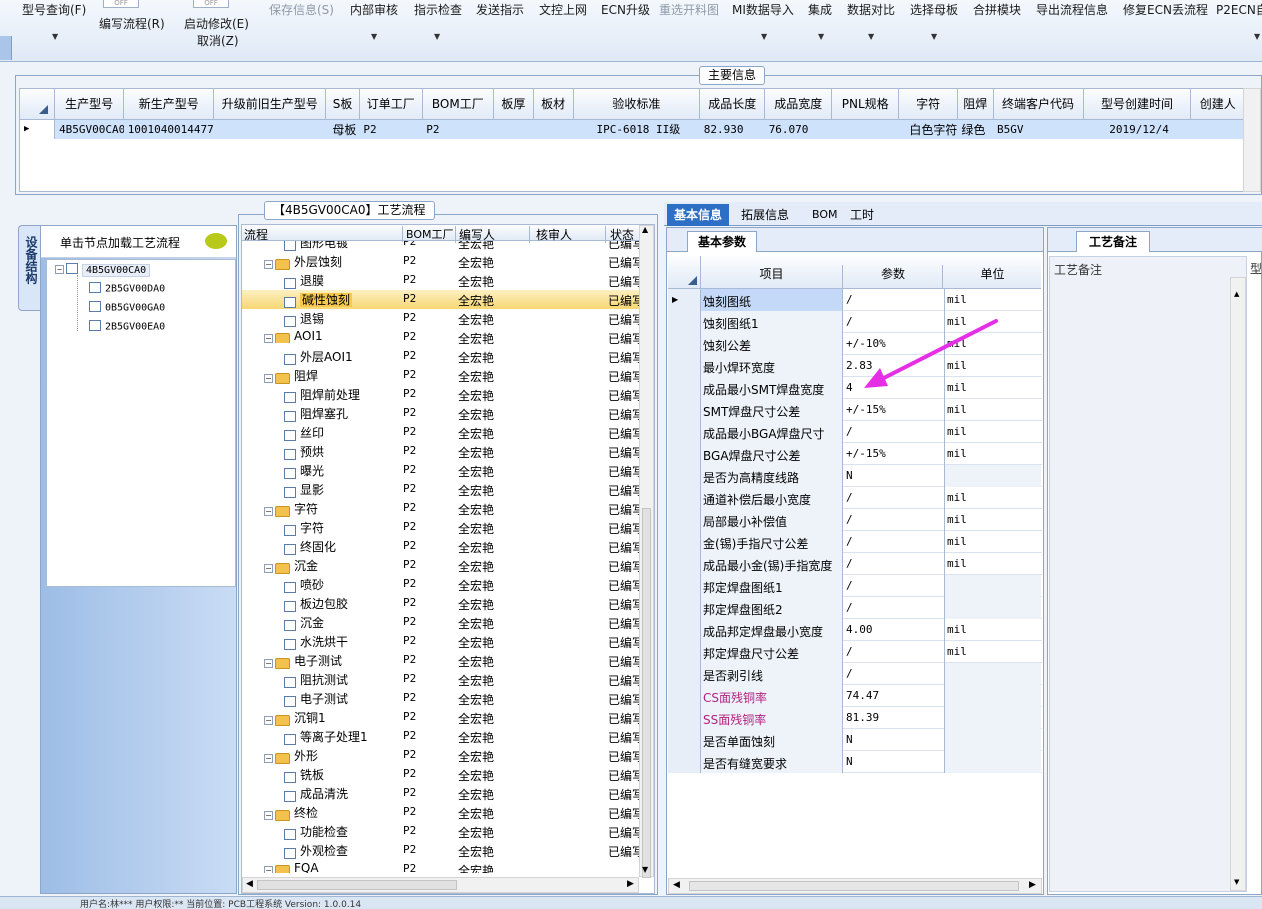  What do you see at coordinates (54, 9) in the screenshot?
I see `model-query-button: 型号查询(F)` at bounding box center [54, 9].